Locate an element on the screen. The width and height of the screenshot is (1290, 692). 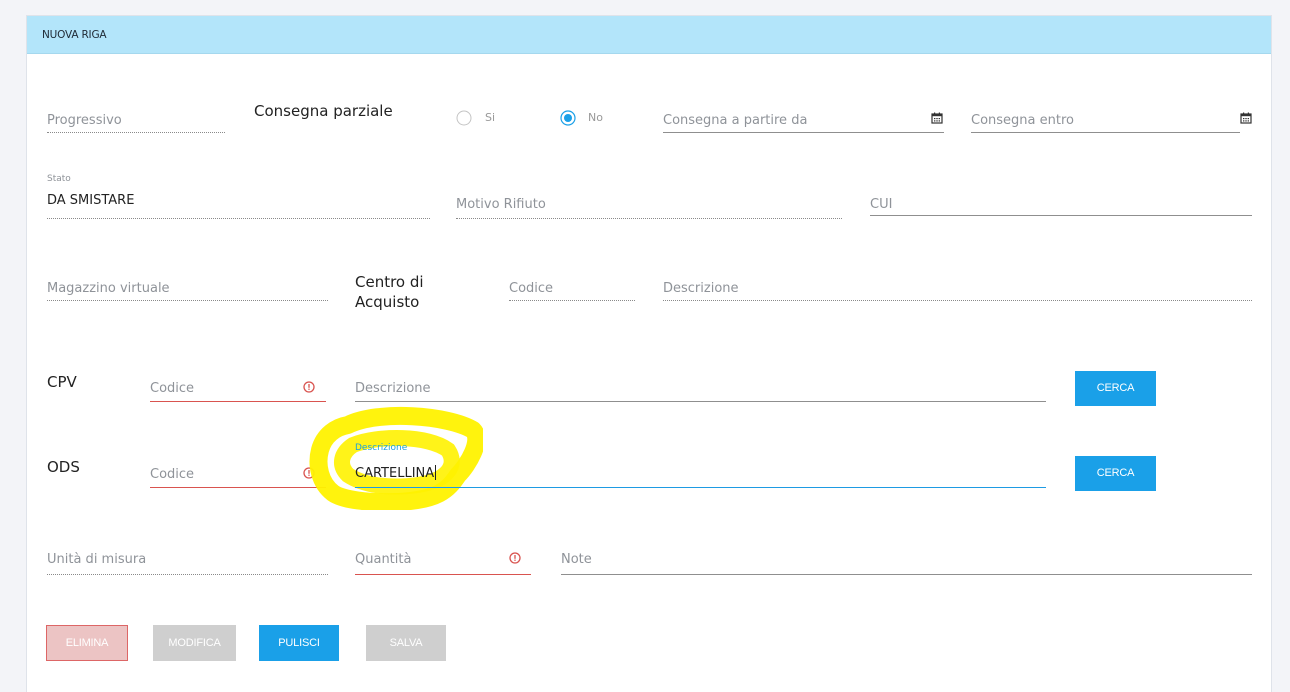
cpv-cerca-button: CERCA is located at coordinates (1115, 388).